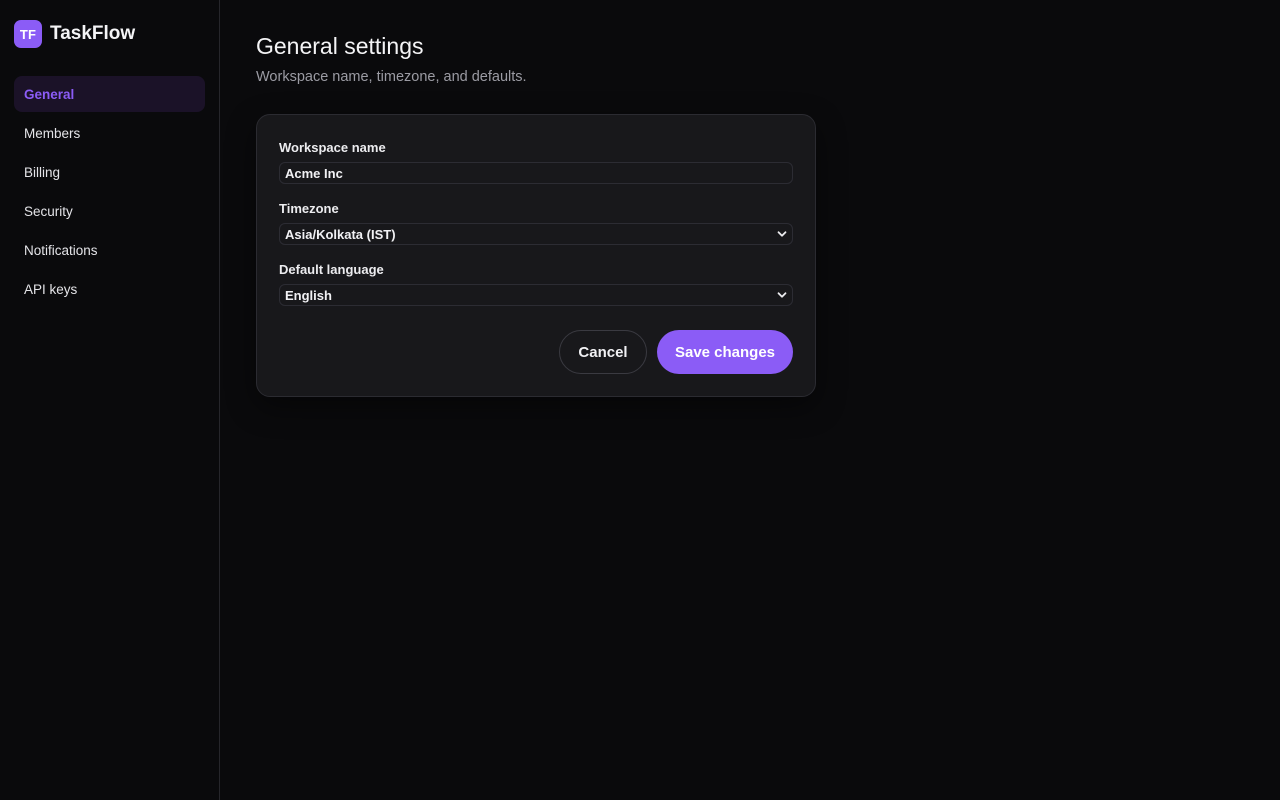 The height and width of the screenshot is (800, 1280). I want to click on brand-name: TaskFlow, so click(93, 33).